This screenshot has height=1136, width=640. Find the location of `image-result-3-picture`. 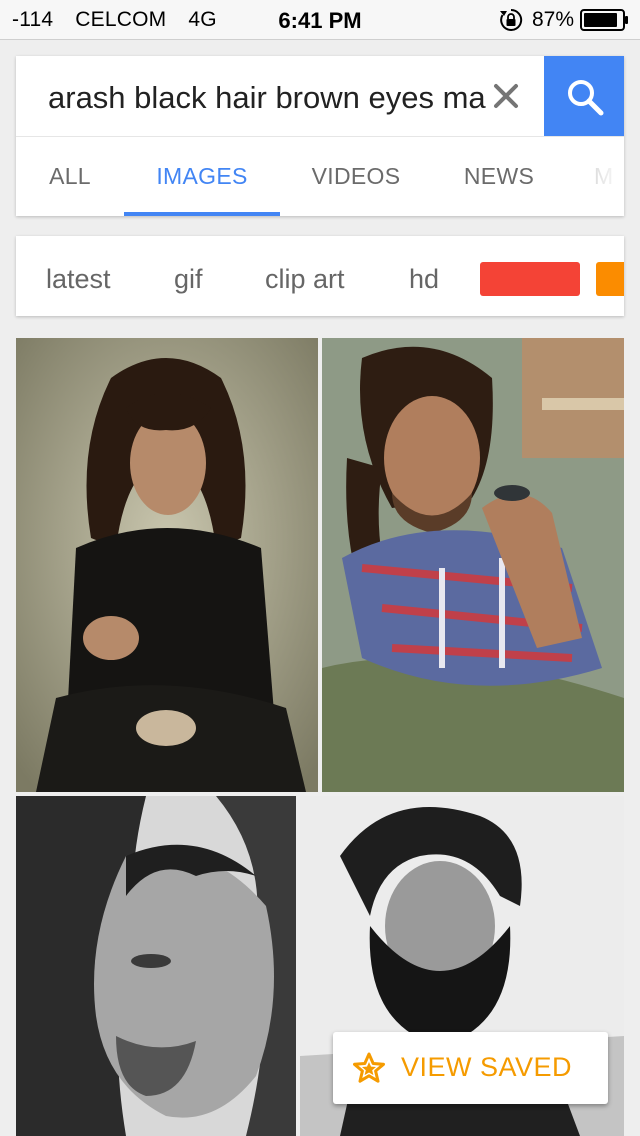

image-result-3-picture is located at coordinates (156, 966).